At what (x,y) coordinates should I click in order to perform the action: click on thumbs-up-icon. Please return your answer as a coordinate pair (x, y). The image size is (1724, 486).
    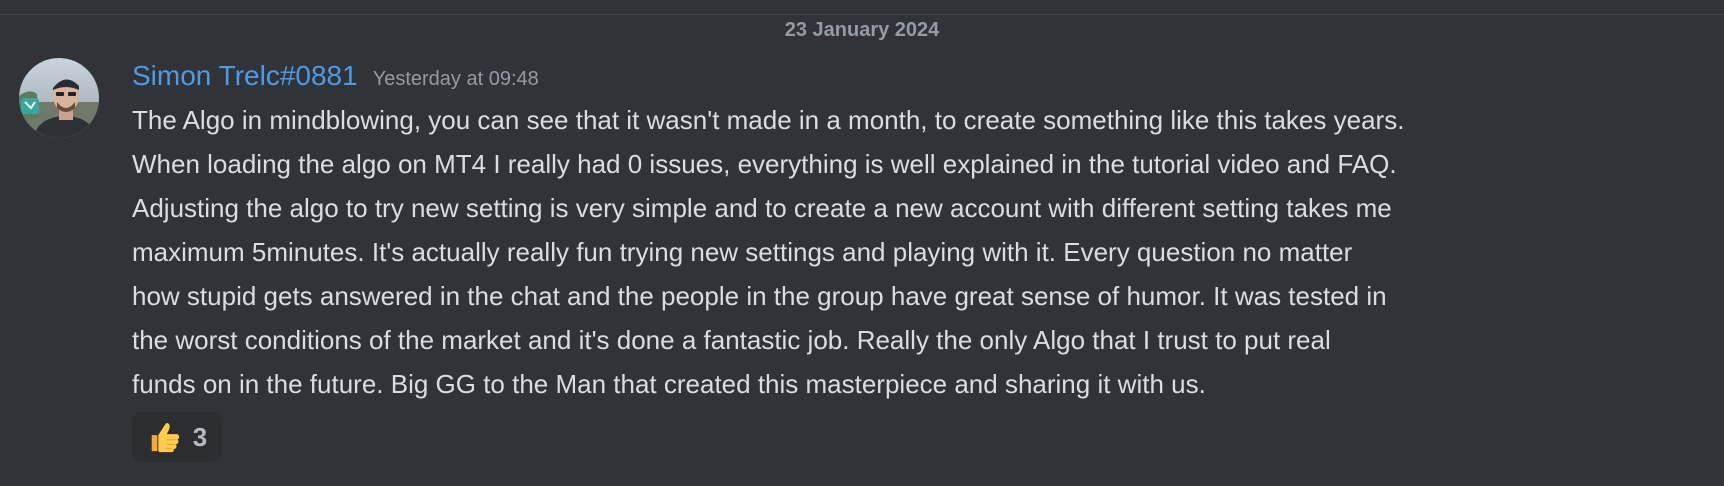
    Looking at the image, I should click on (165, 438).